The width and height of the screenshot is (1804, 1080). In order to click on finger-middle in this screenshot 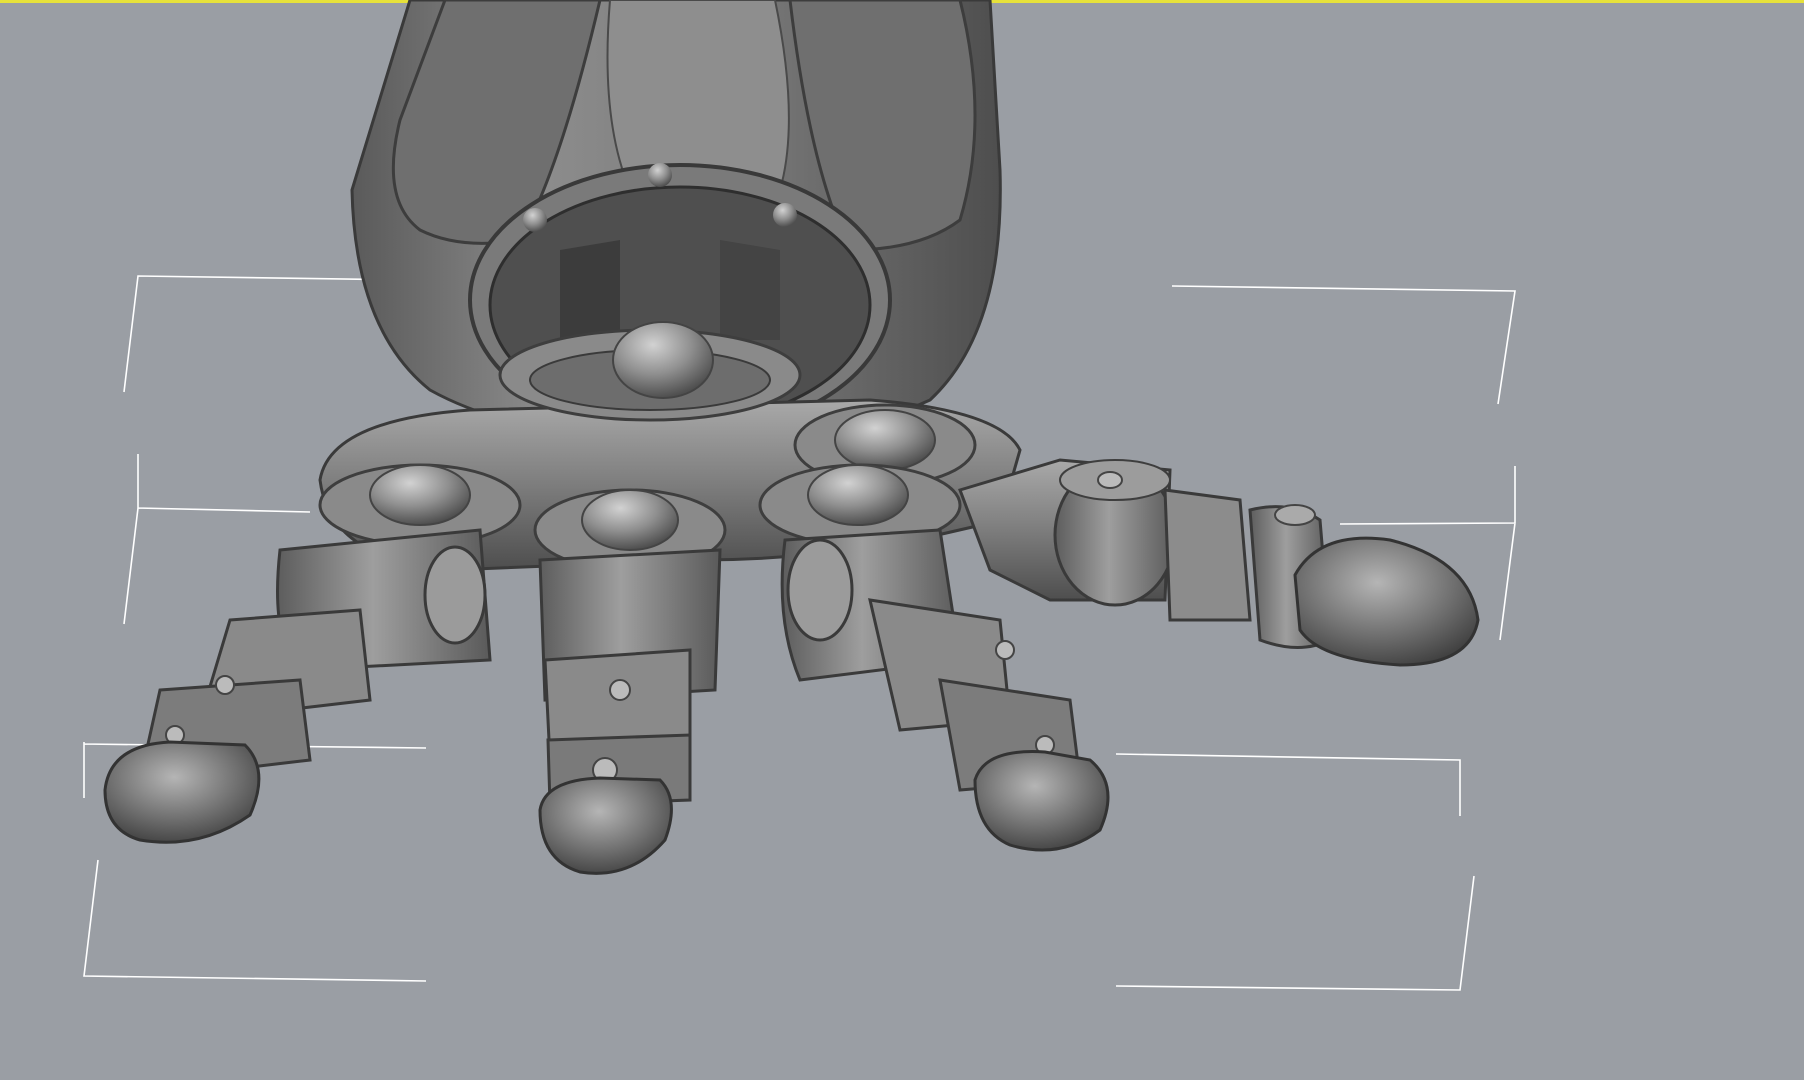, I will do `click(630, 711)`.